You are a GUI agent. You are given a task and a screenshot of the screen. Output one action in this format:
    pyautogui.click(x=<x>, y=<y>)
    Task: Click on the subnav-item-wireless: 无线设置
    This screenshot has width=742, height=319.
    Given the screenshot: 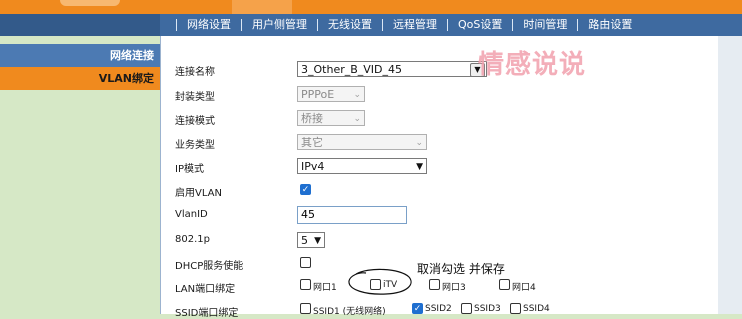 What is the action you would take?
    pyautogui.click(x=349, y=25)
    